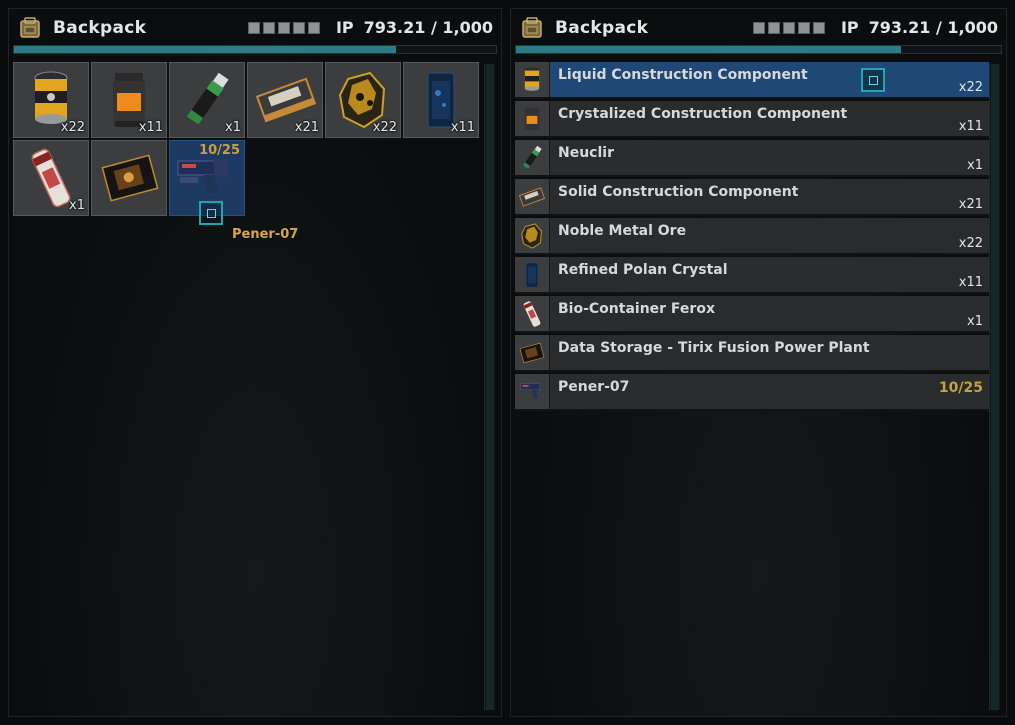 This screenshot has height=725, width=1015. What do you see at coordinates (586, 153) in the screenshot?
I see `item-name: Neuclir` at bounding box center [586, 153].